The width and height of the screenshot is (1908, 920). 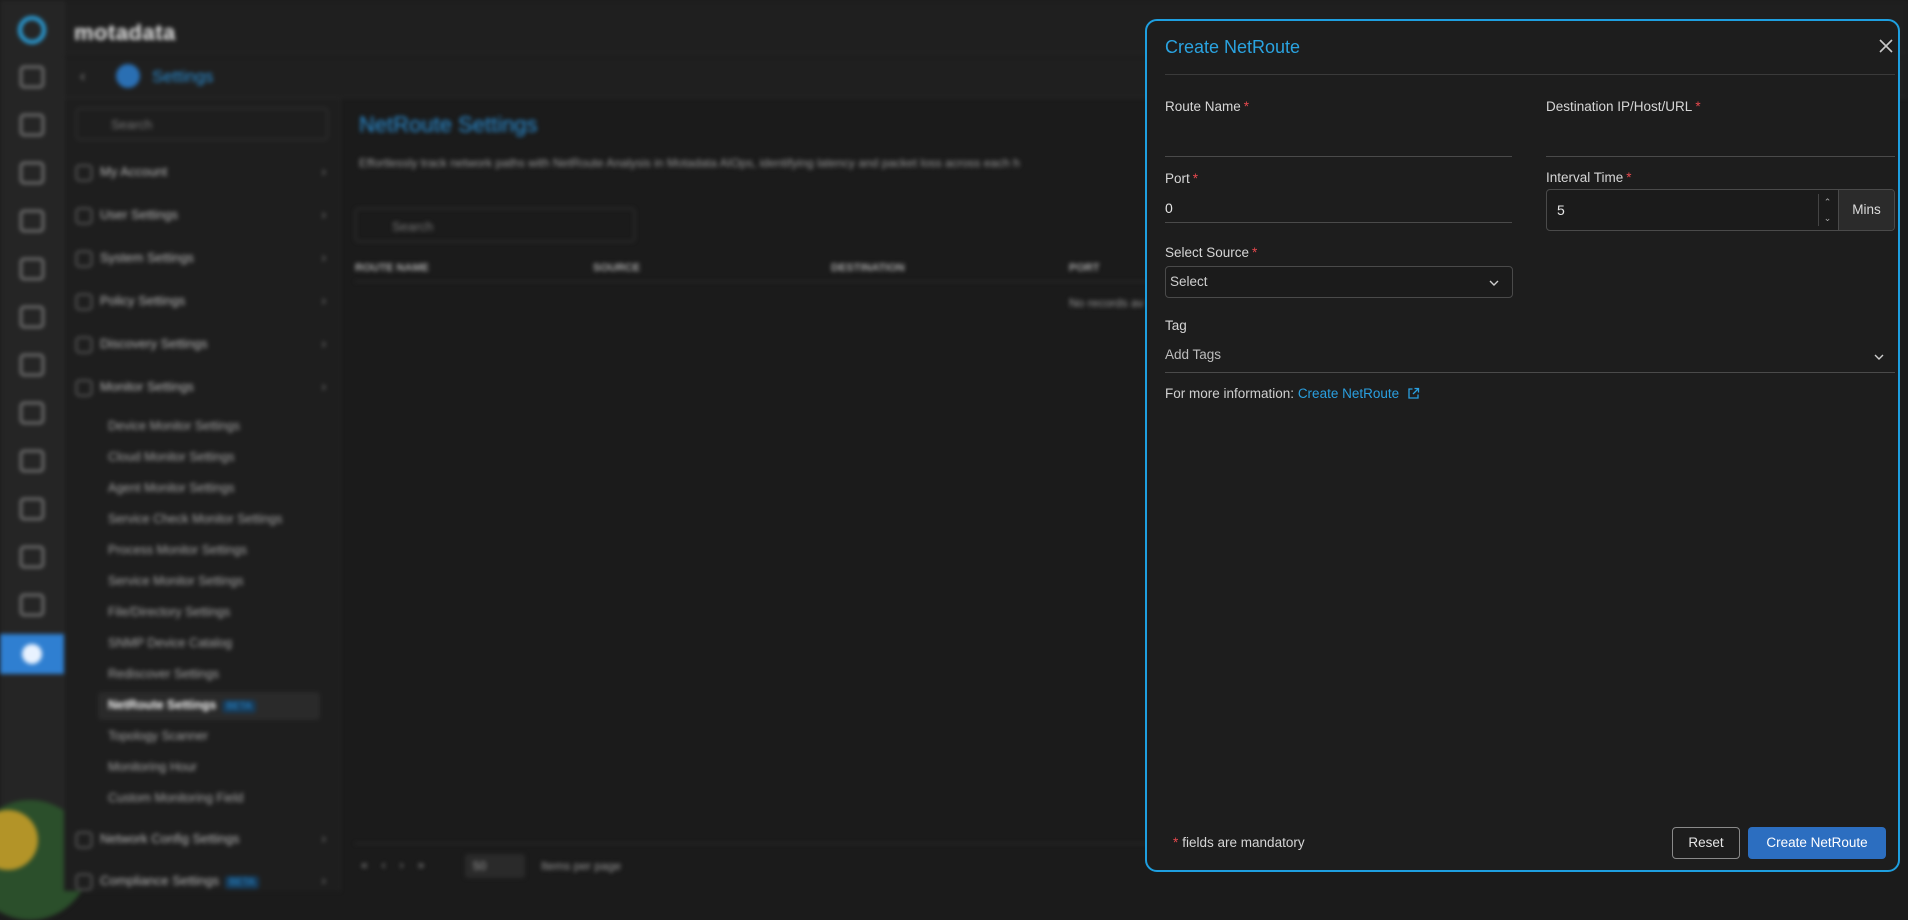 I want to click on sidebar-subitem: SNMP Device Catalog, so click(x=170, y=643).